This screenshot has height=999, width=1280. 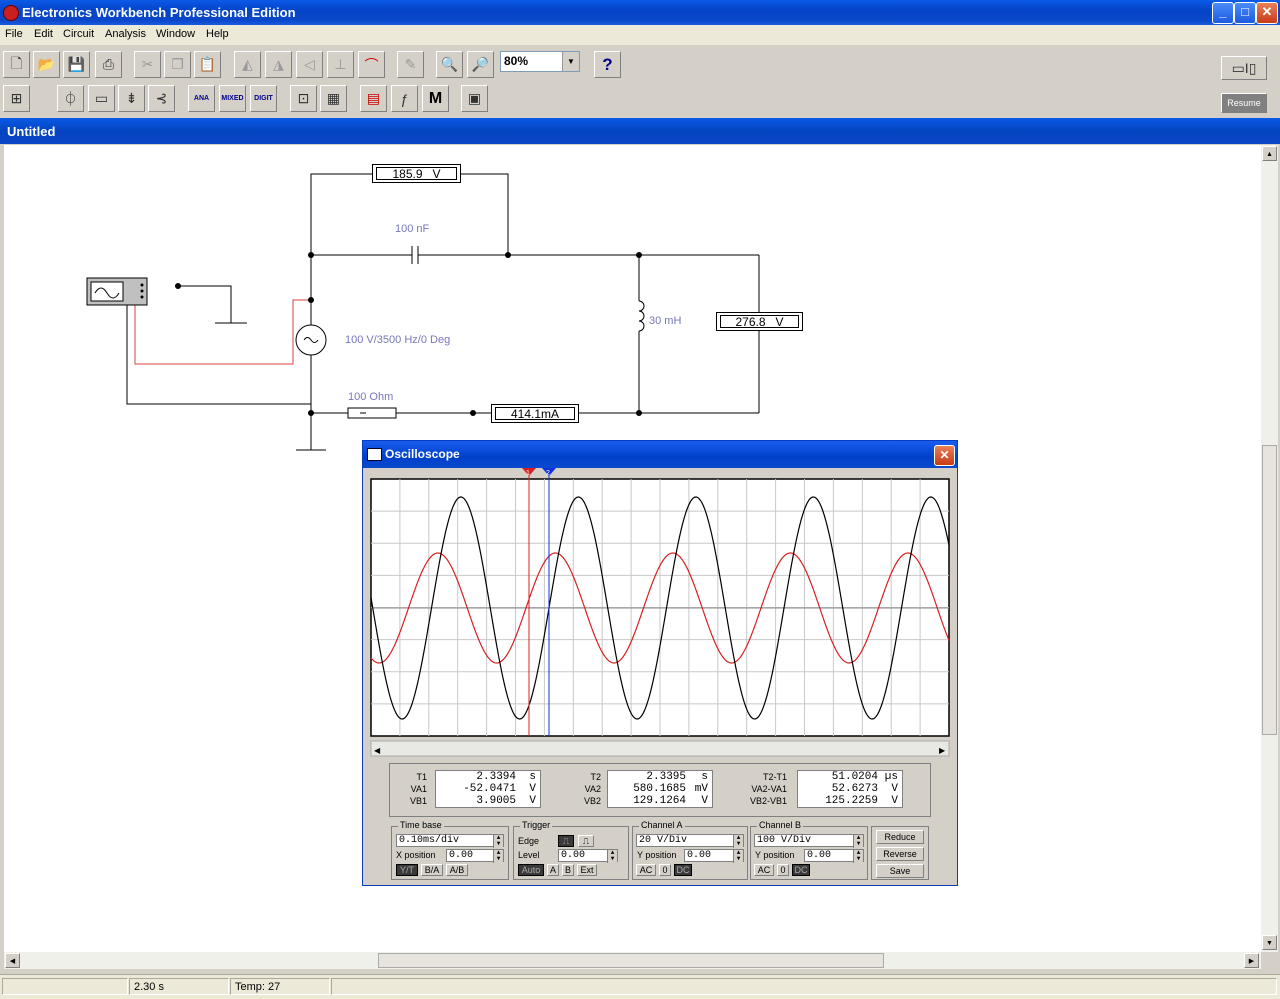 I want to click on function-generator, so click(x=117, y=291).